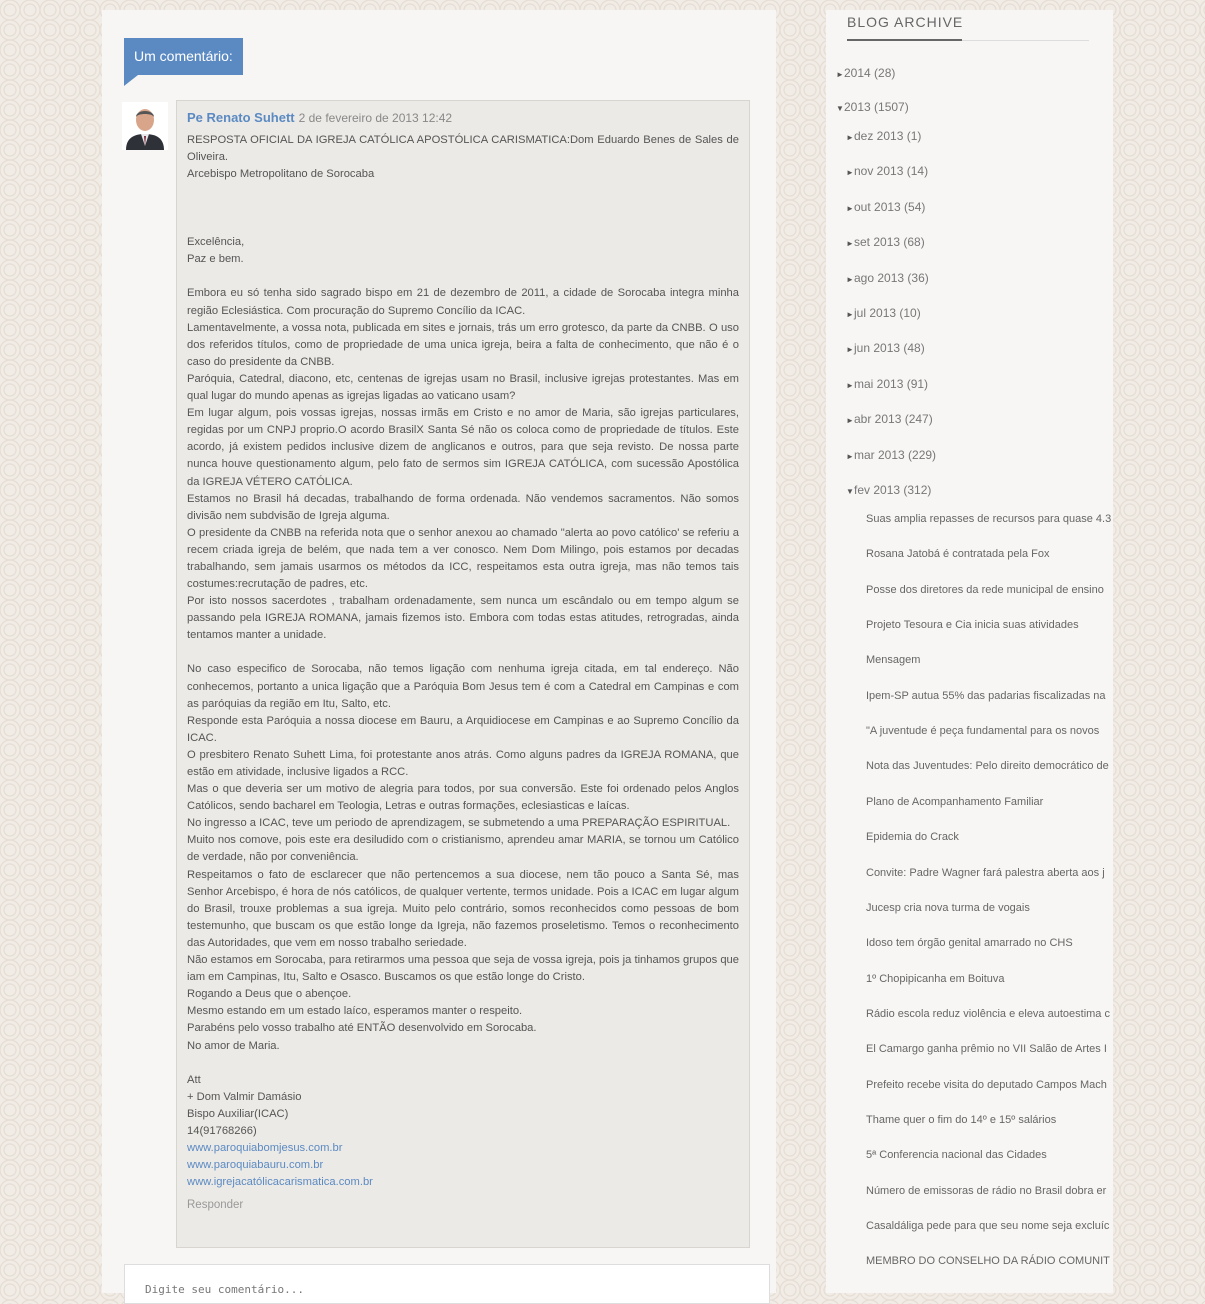 The image size is (1205, 1304). I want to click on archive-post-link: MEMBRO DO CONSELHO DA RÁDIO COMUNIT, so click(988, 1261).